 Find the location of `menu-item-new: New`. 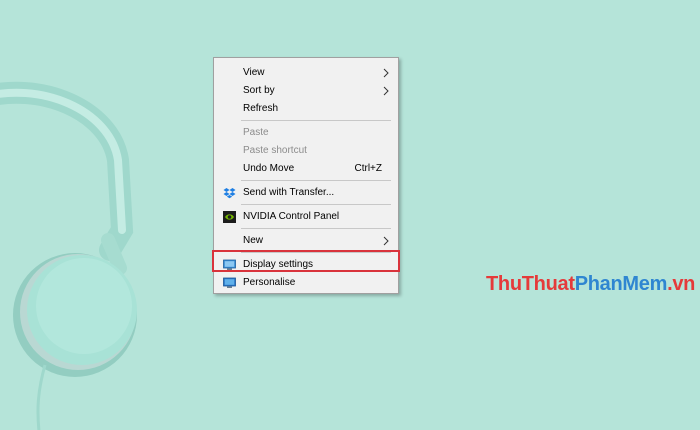

menu-item-new: New is located at coordinates (306, 241).